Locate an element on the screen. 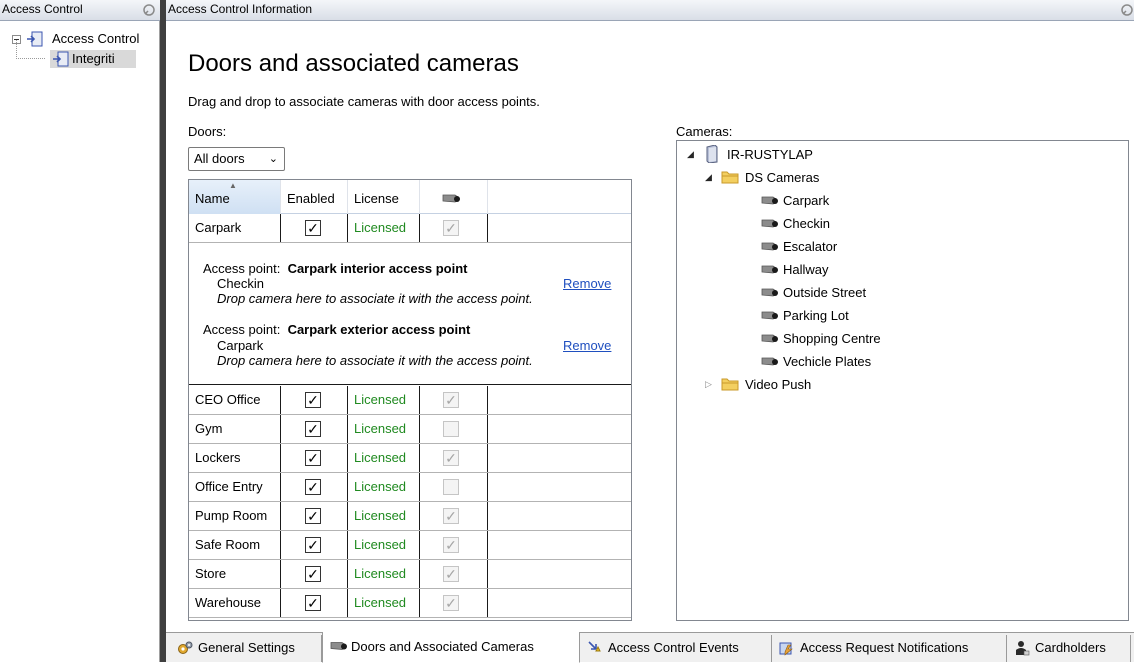 This screenshot has height=663, width=1134. table-row: Carpark ✓ Licensed ✓ is located at coordinates (410, 228).